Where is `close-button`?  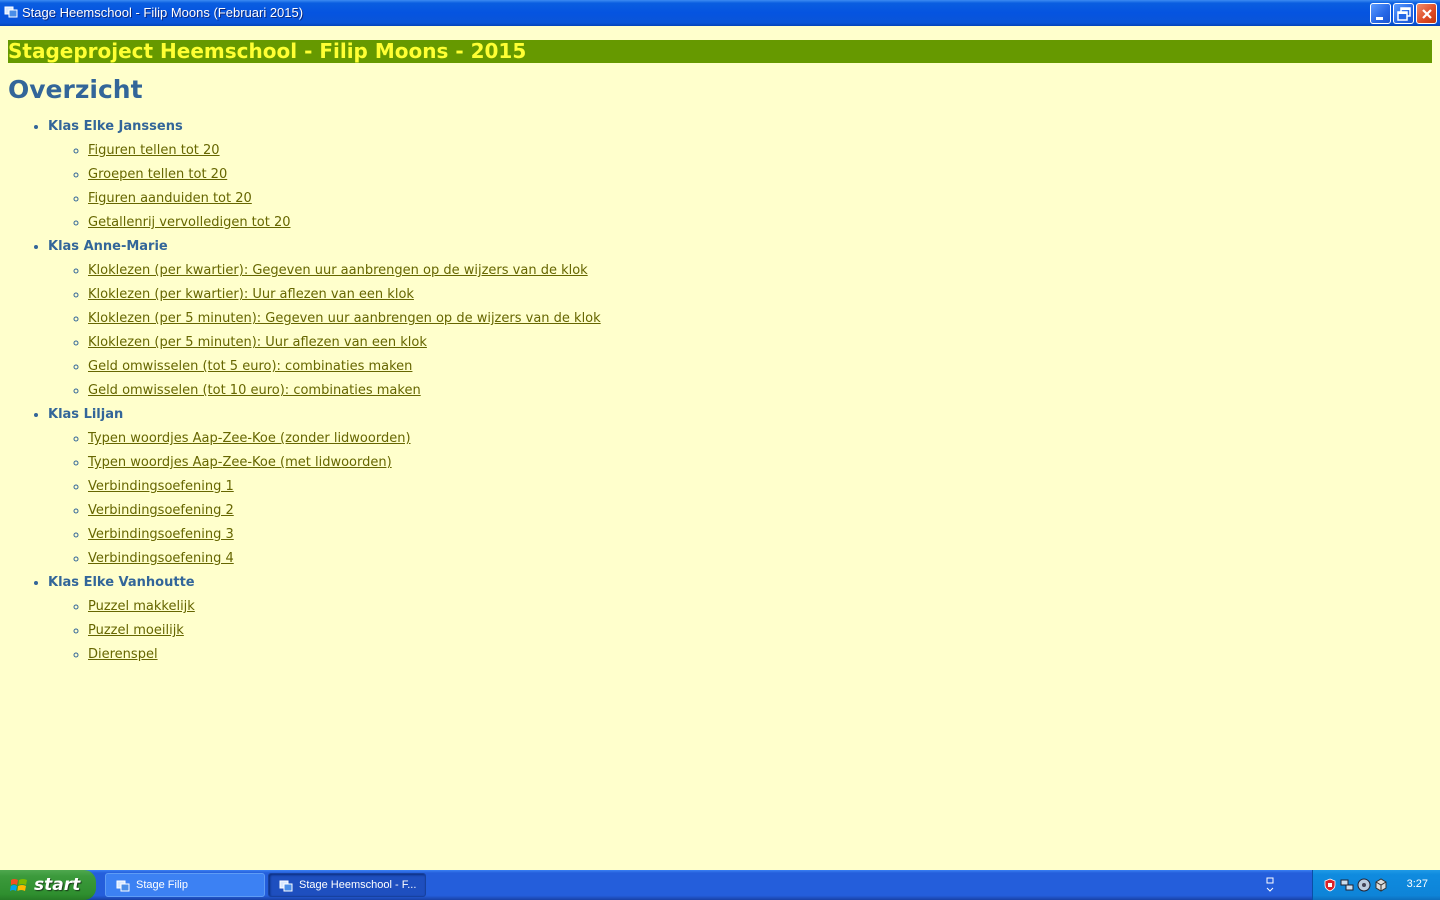
close-button is located at coordinates (1426, 13).